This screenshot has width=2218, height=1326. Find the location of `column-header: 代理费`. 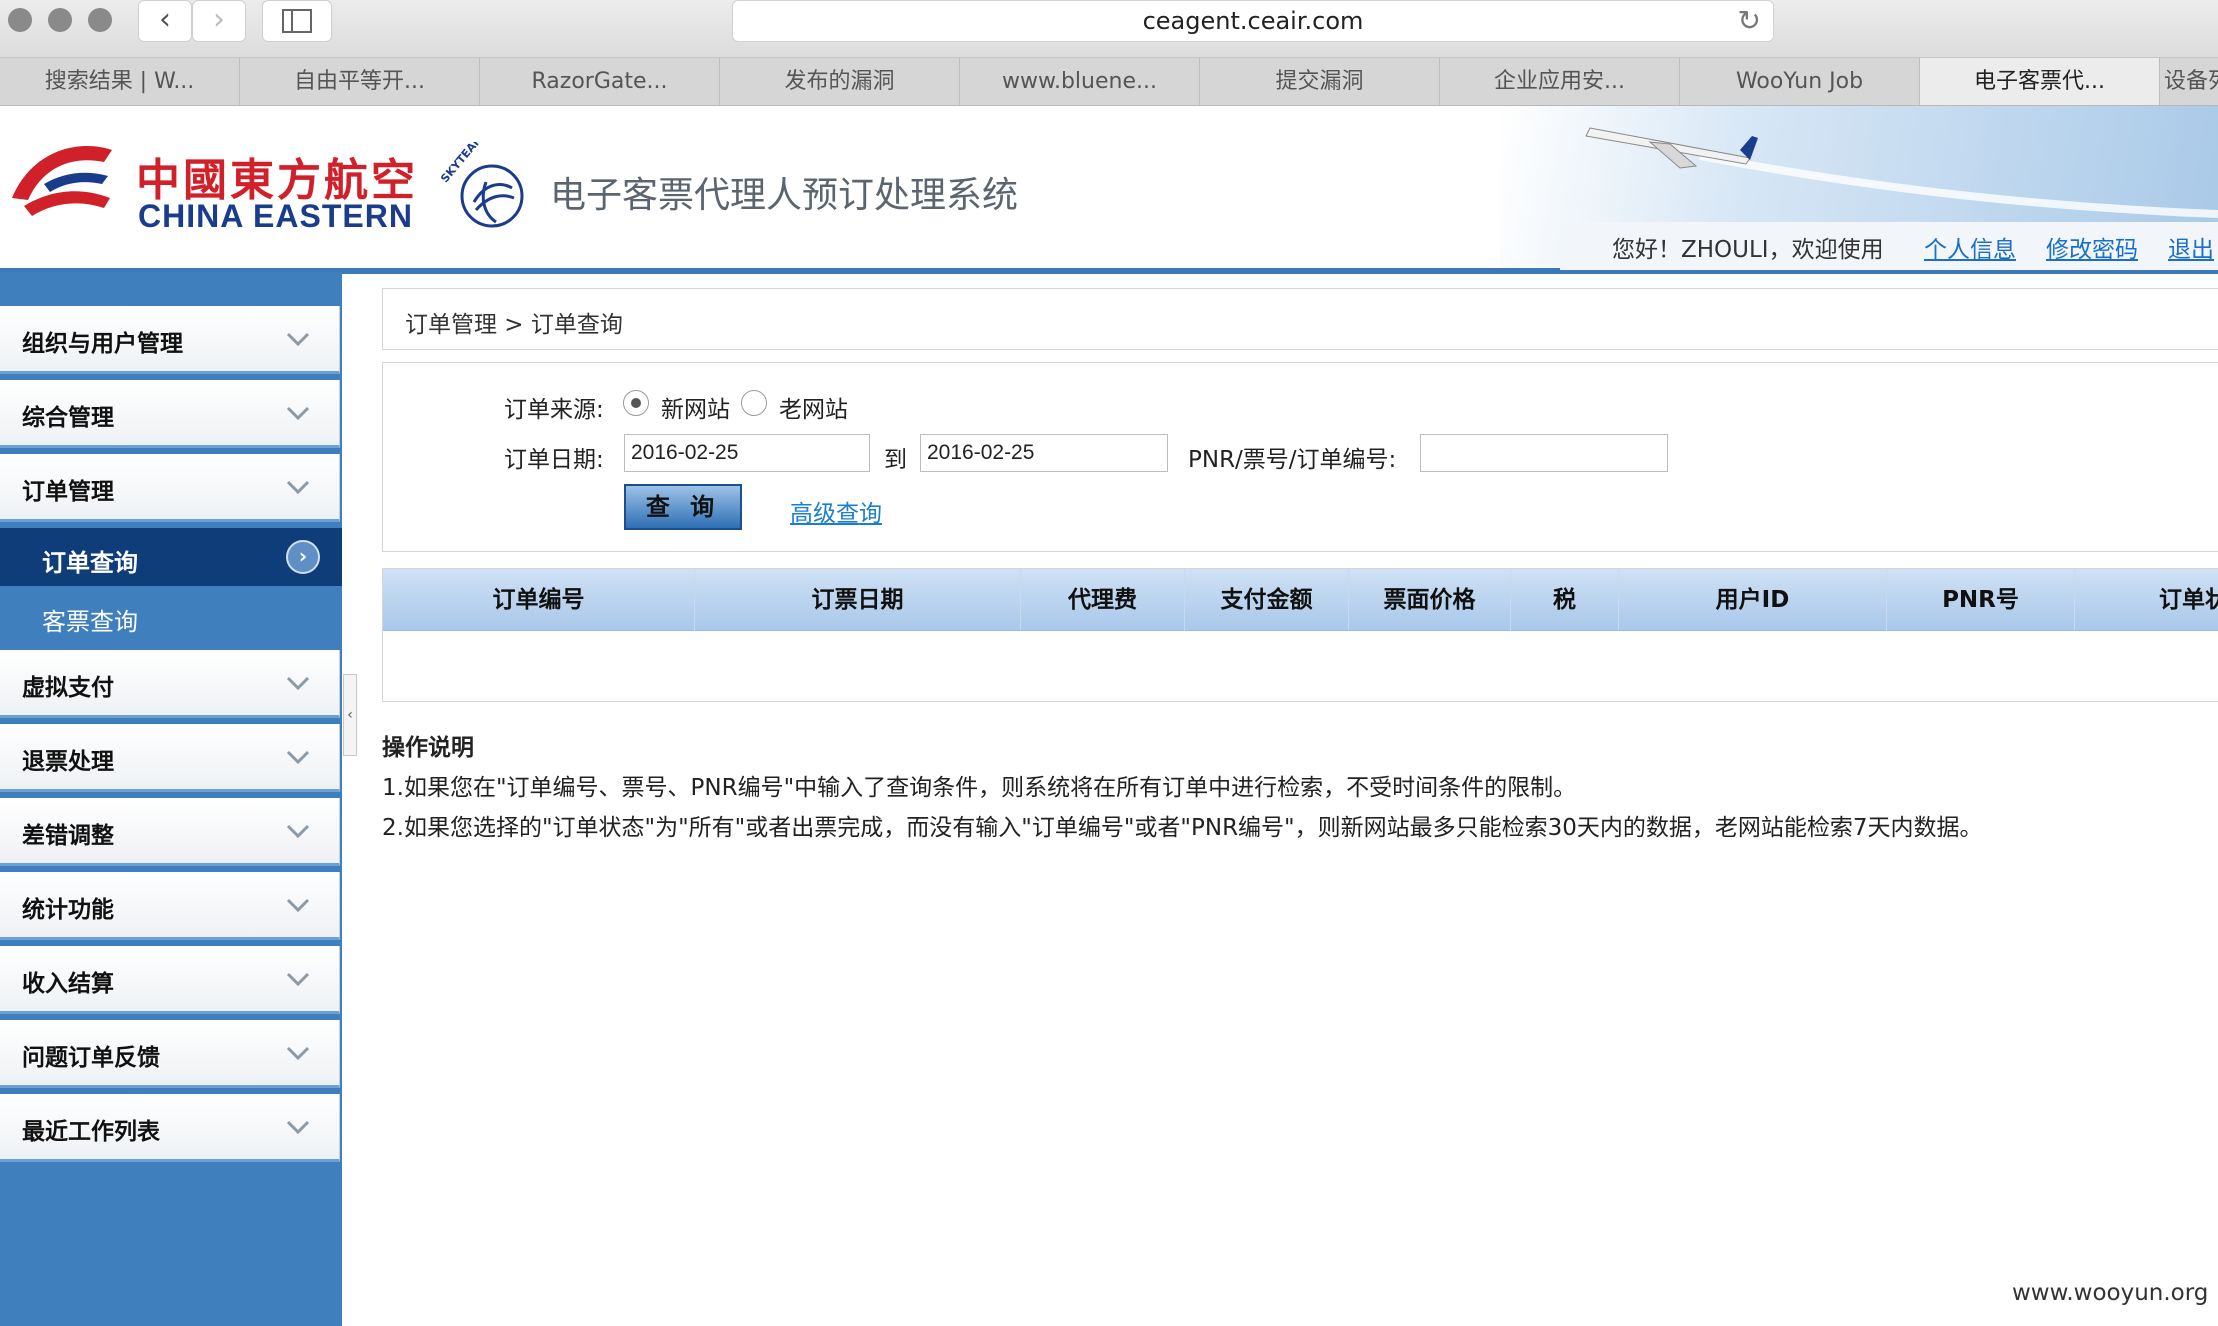

column-header: 代理费 is located at coordinates (1103, 600).